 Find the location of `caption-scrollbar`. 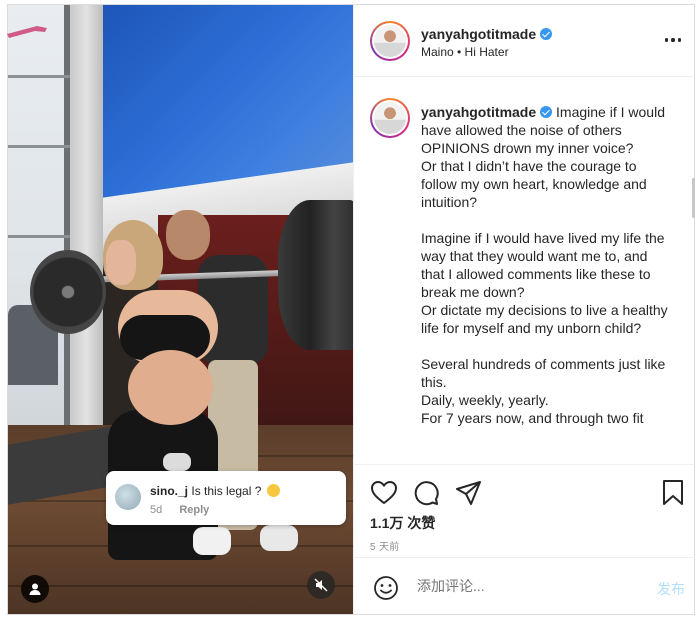

caption-scrollbar is located at coordinates (693, 198).